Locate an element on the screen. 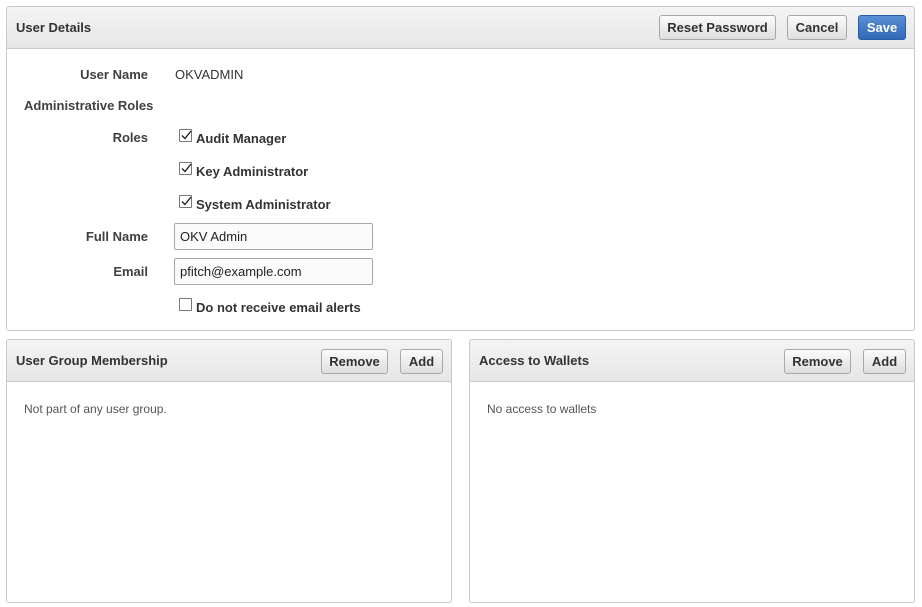 The width and height of the screenshot is (922, 607). user-name-label: User Name is located at coordinates (114, 74).